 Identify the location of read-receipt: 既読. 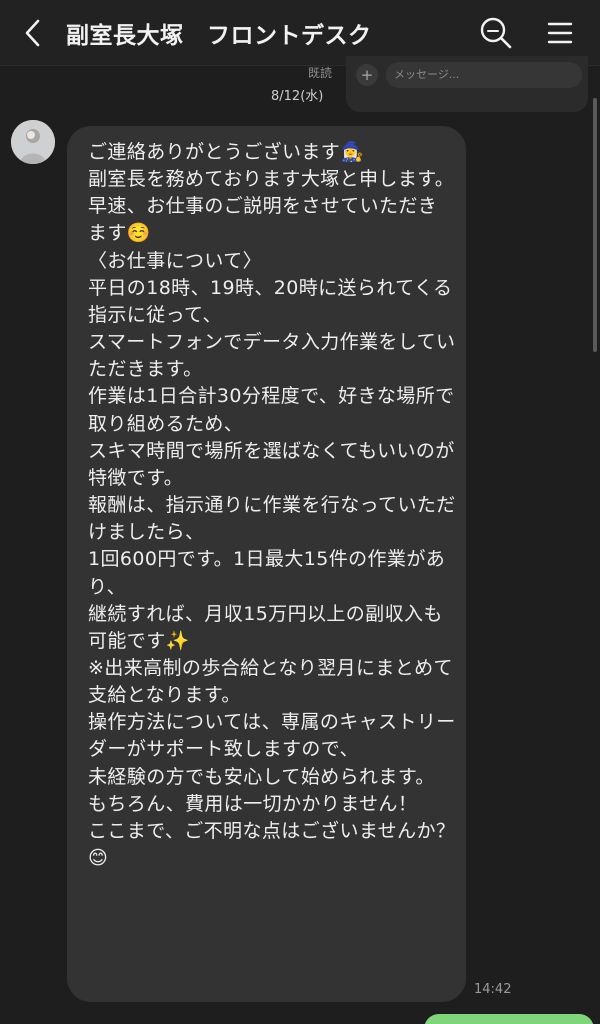
(320, 73).